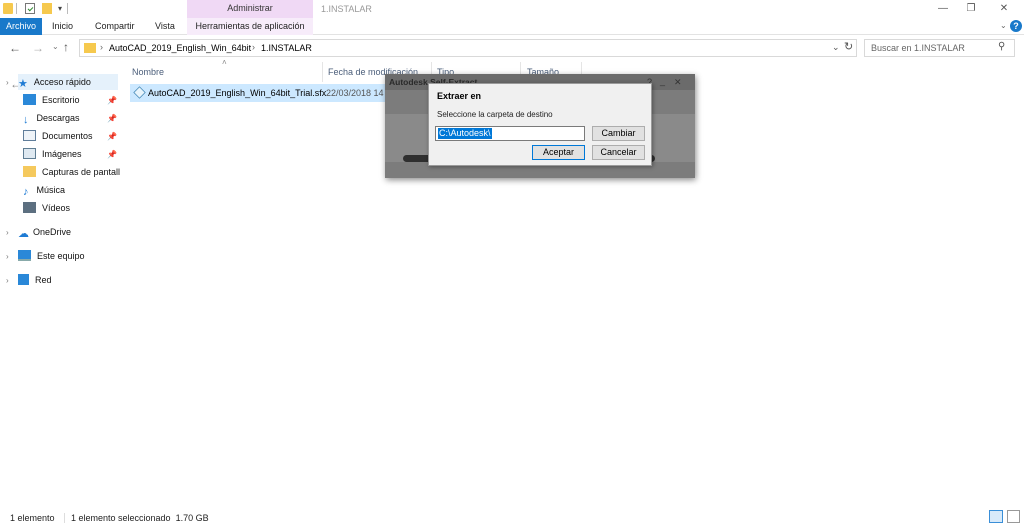 The image size is (1024, 526). What do you see at coordinates (32, 518) in the screenshot?
I see `item-count: 1 elemento` at bounding box center [32, 518].